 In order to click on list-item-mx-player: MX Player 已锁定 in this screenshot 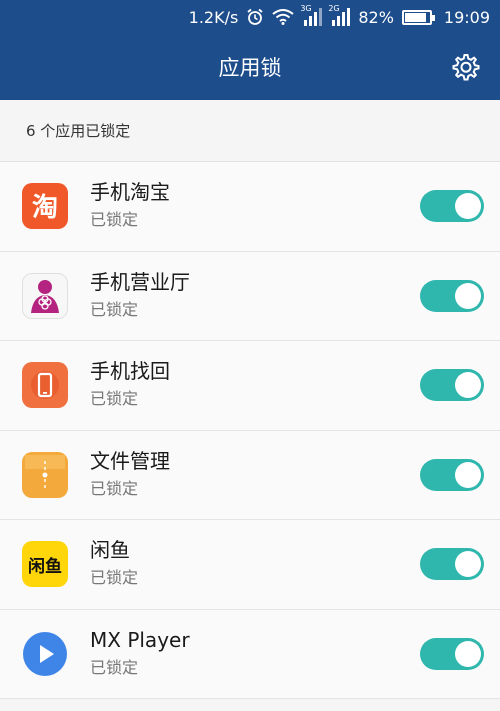, I will do `click(250, 654)`.